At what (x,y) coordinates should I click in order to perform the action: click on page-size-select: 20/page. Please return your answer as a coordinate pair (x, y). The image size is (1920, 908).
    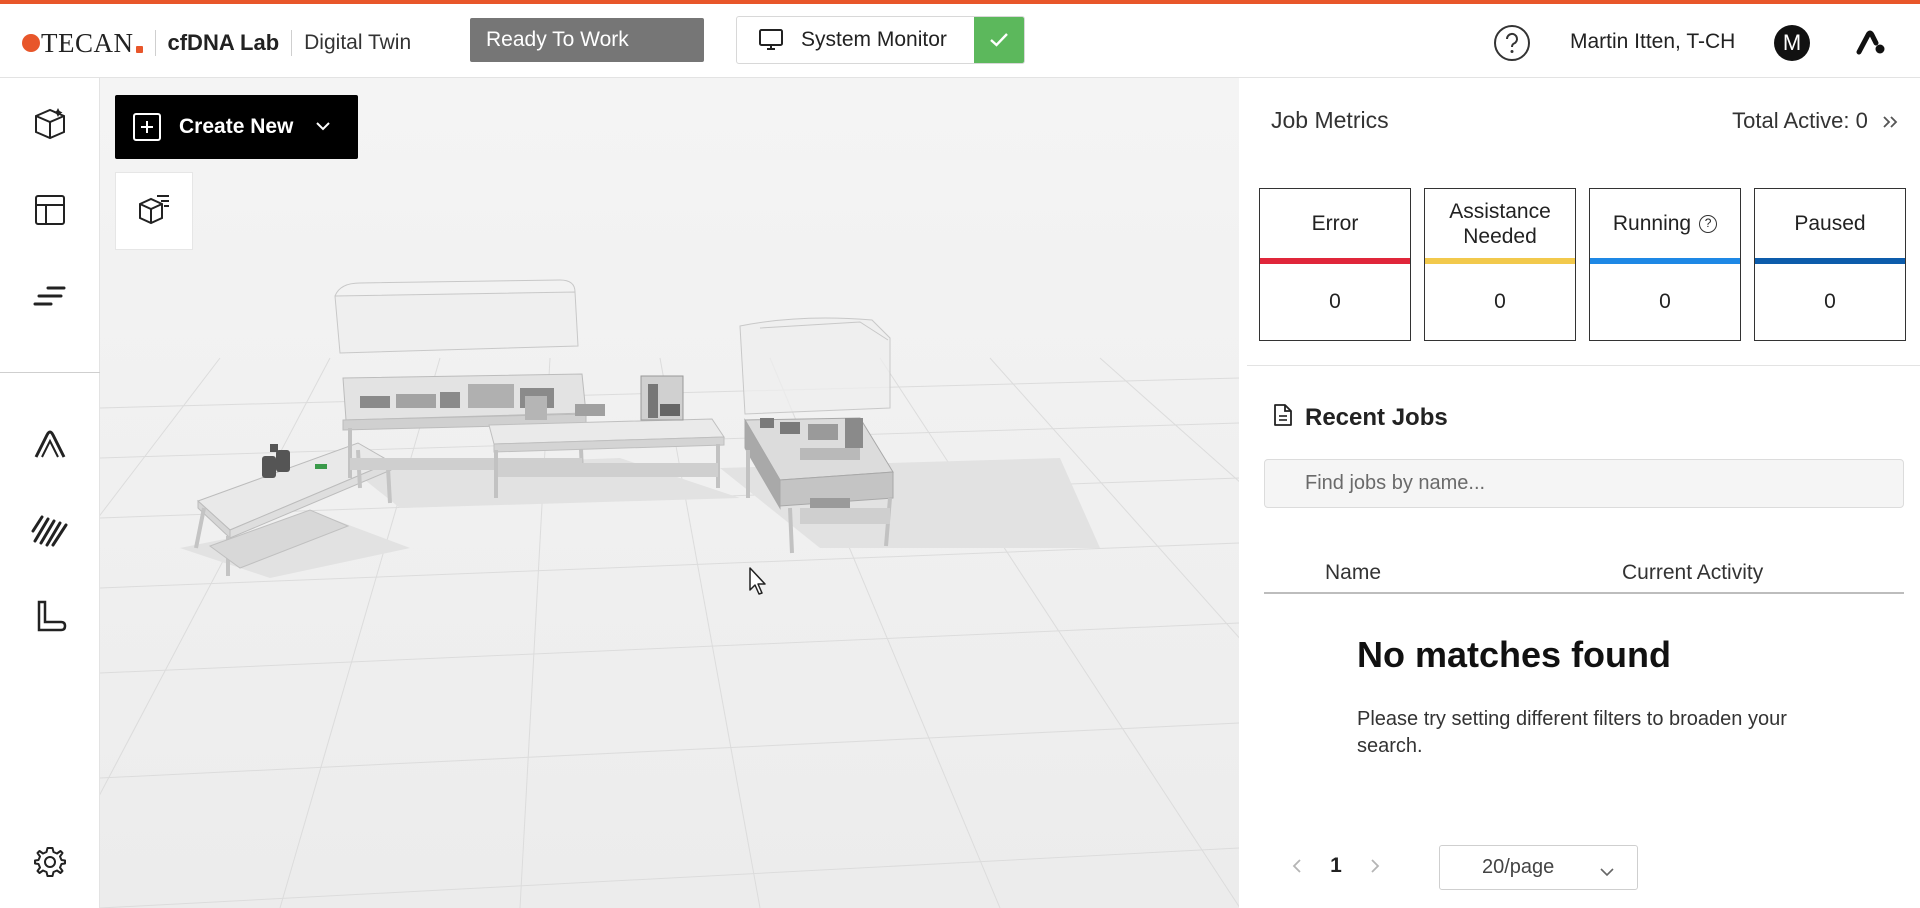
    Looking at the image, I should click on (1538, 867).